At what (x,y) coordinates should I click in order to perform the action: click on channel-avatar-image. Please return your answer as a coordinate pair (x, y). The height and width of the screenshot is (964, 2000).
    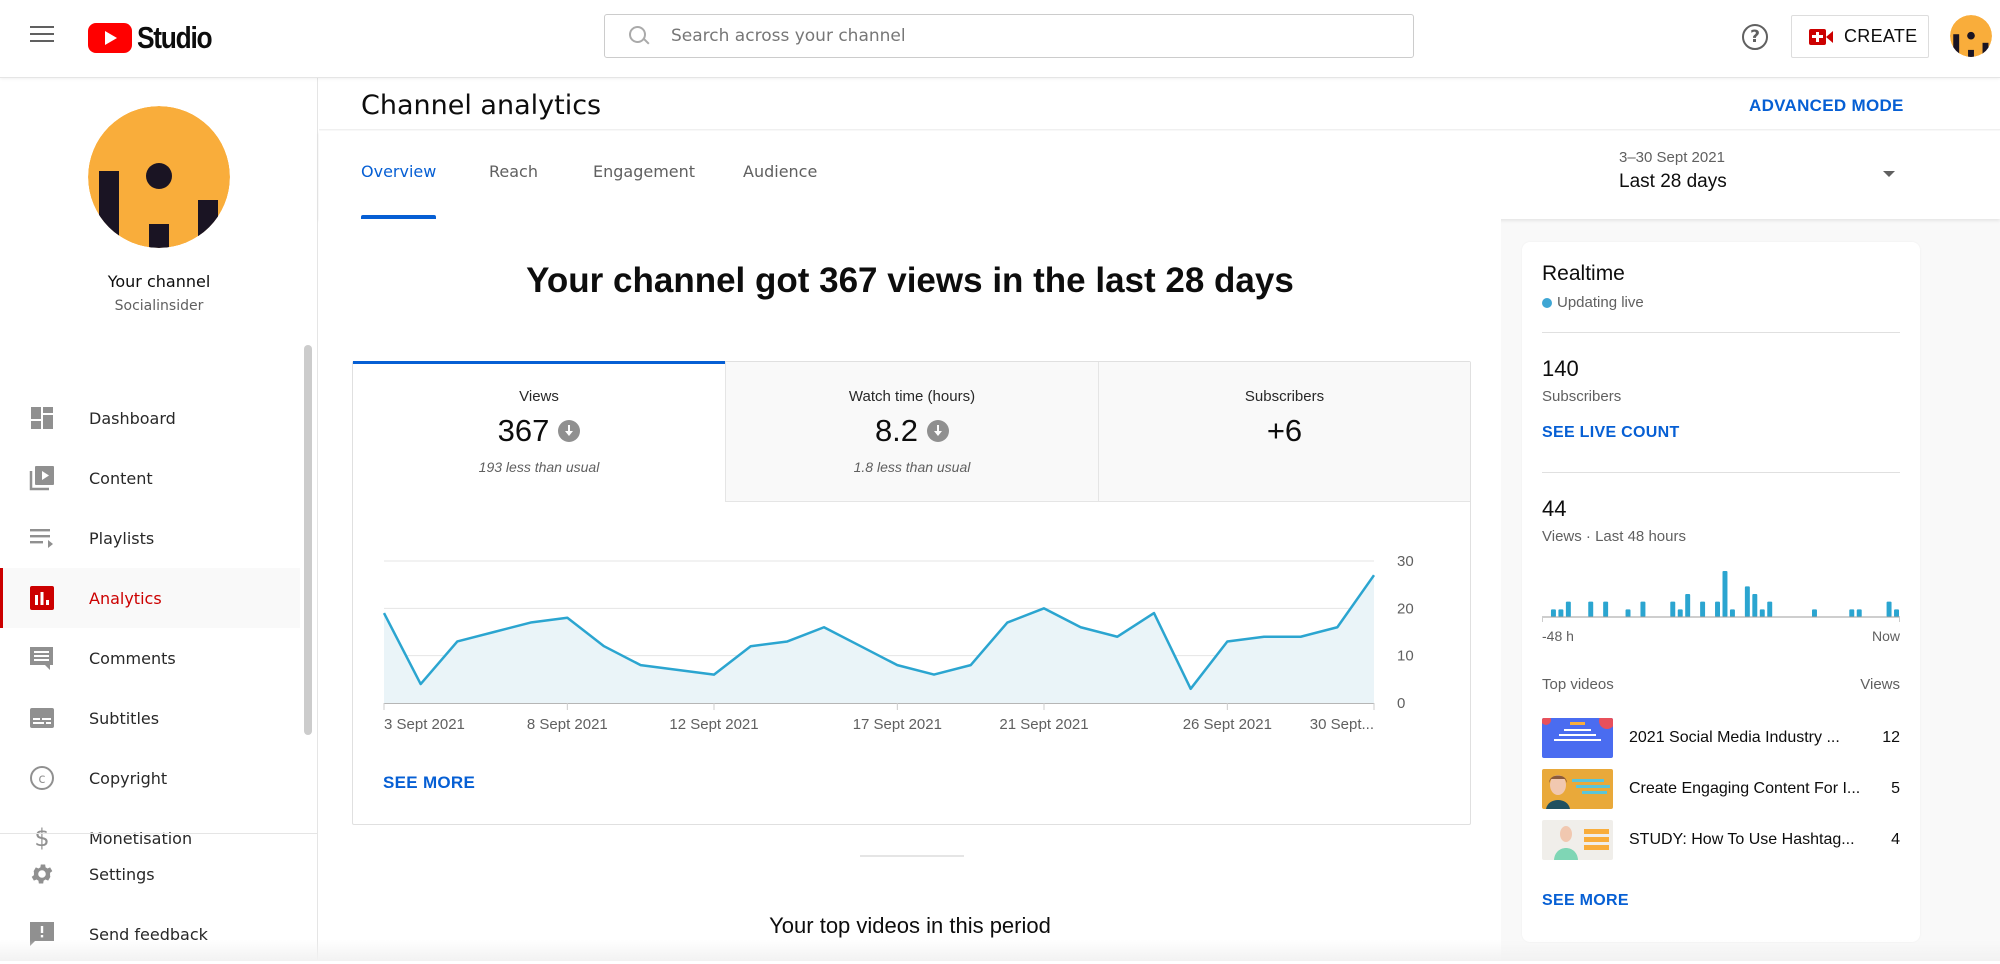
    Looking at the image, I should click on (159, 177).